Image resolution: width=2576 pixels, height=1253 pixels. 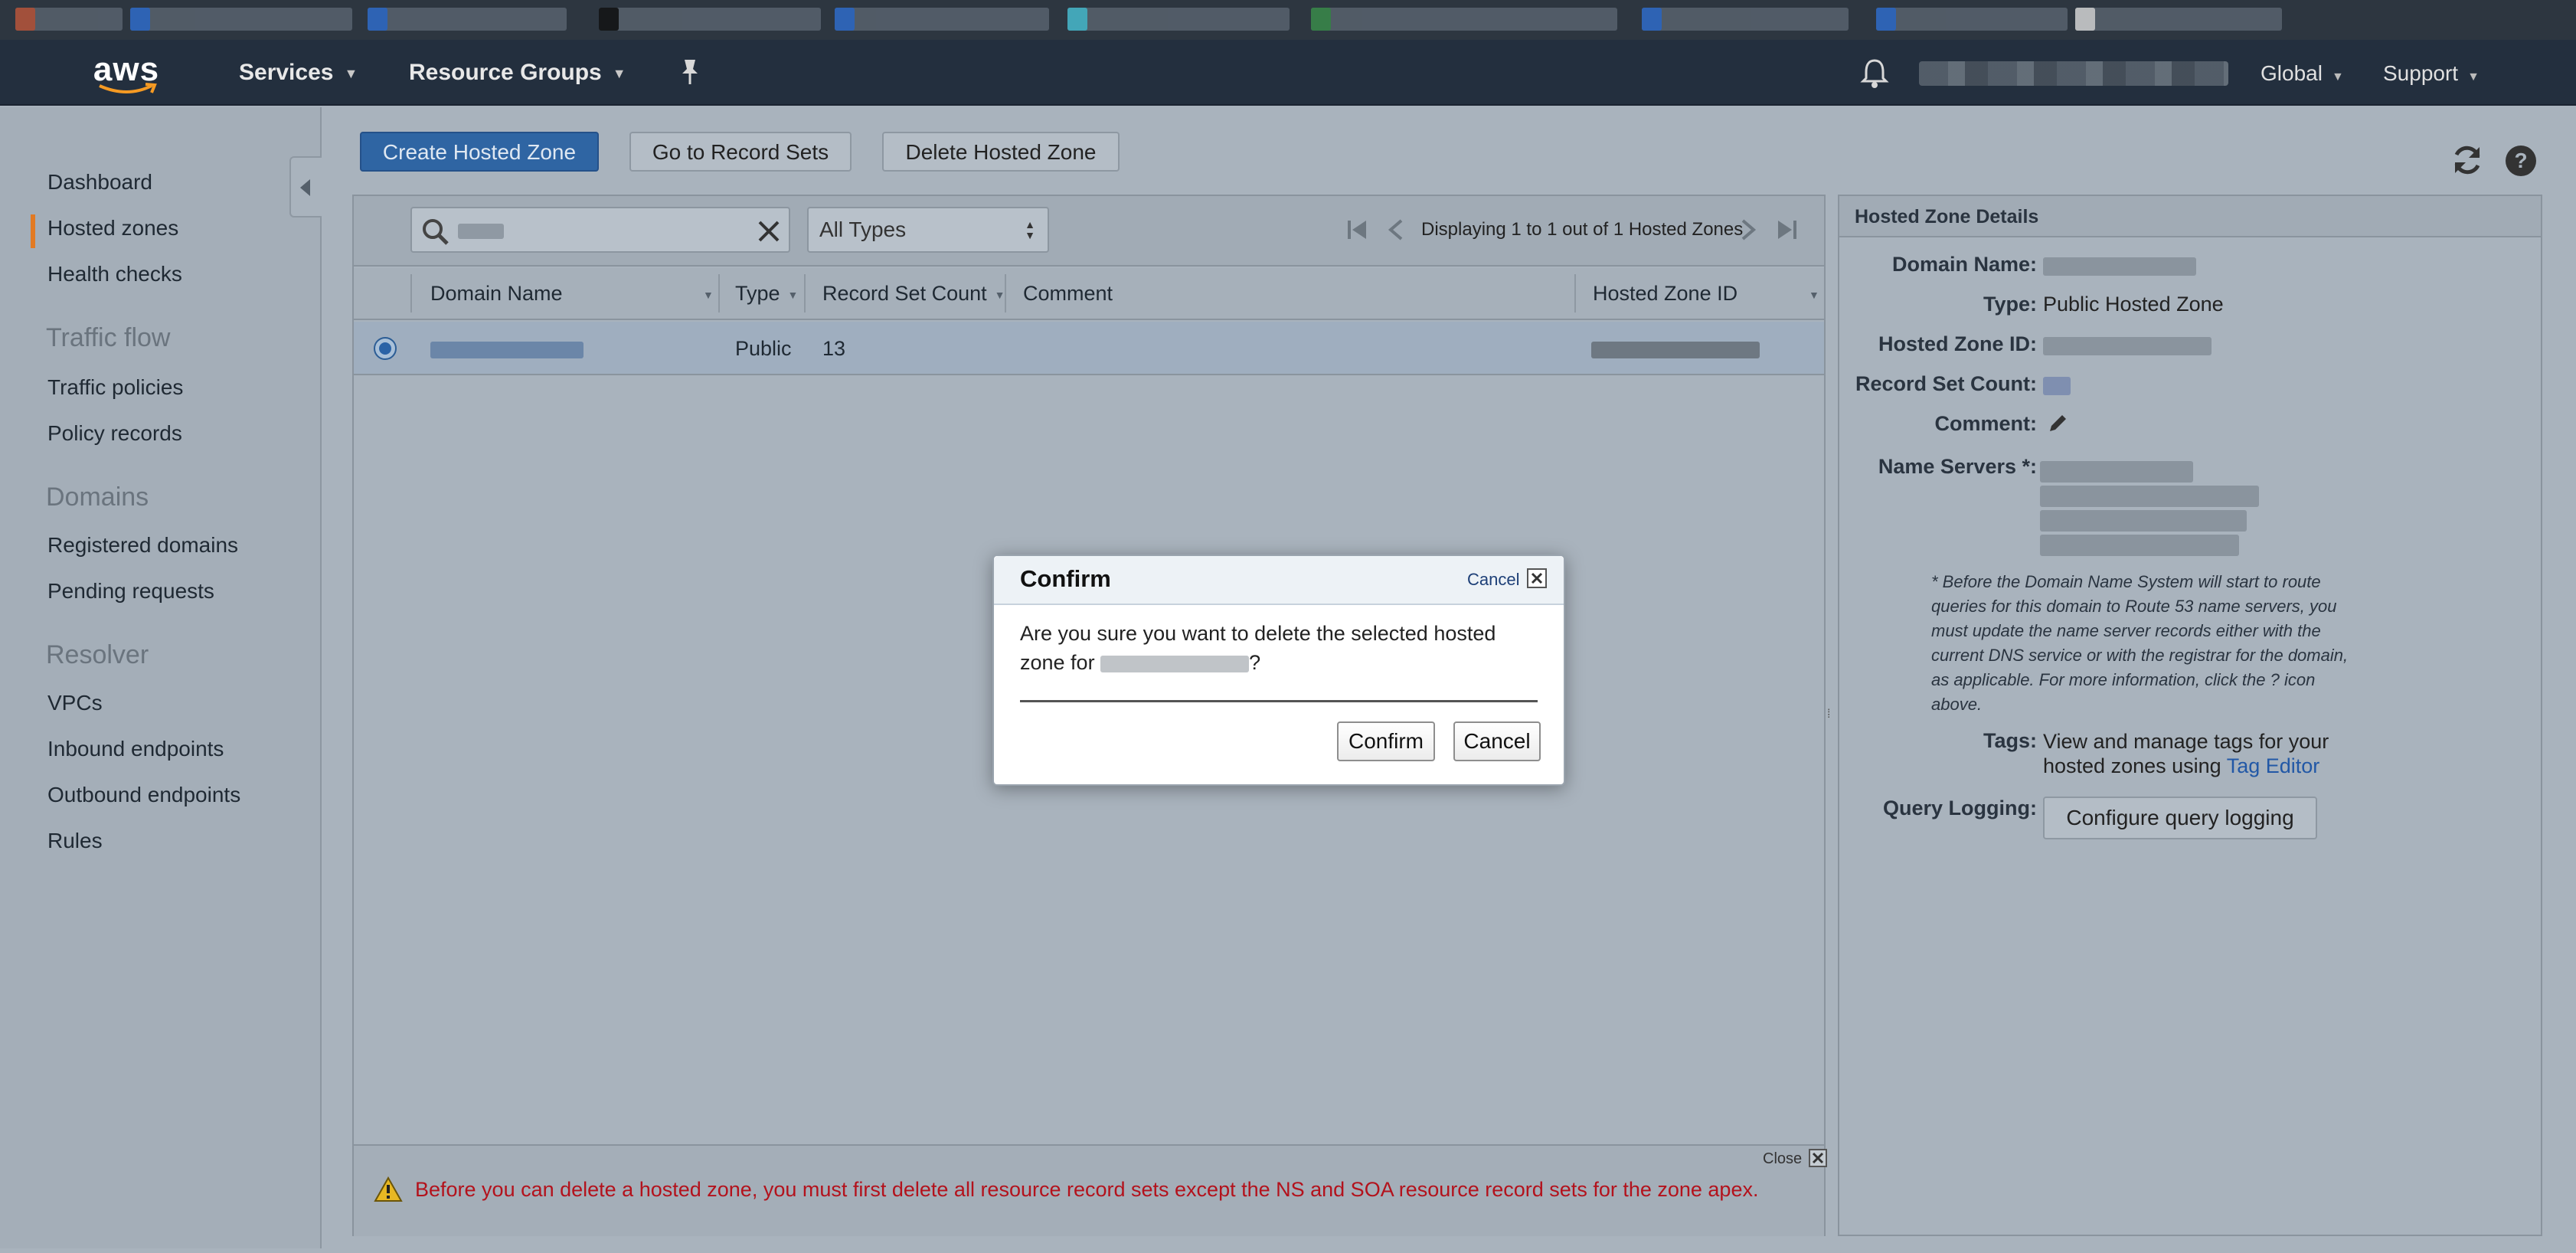 I want to click on section-resolver: Resolver, so click(x=97, y=654).